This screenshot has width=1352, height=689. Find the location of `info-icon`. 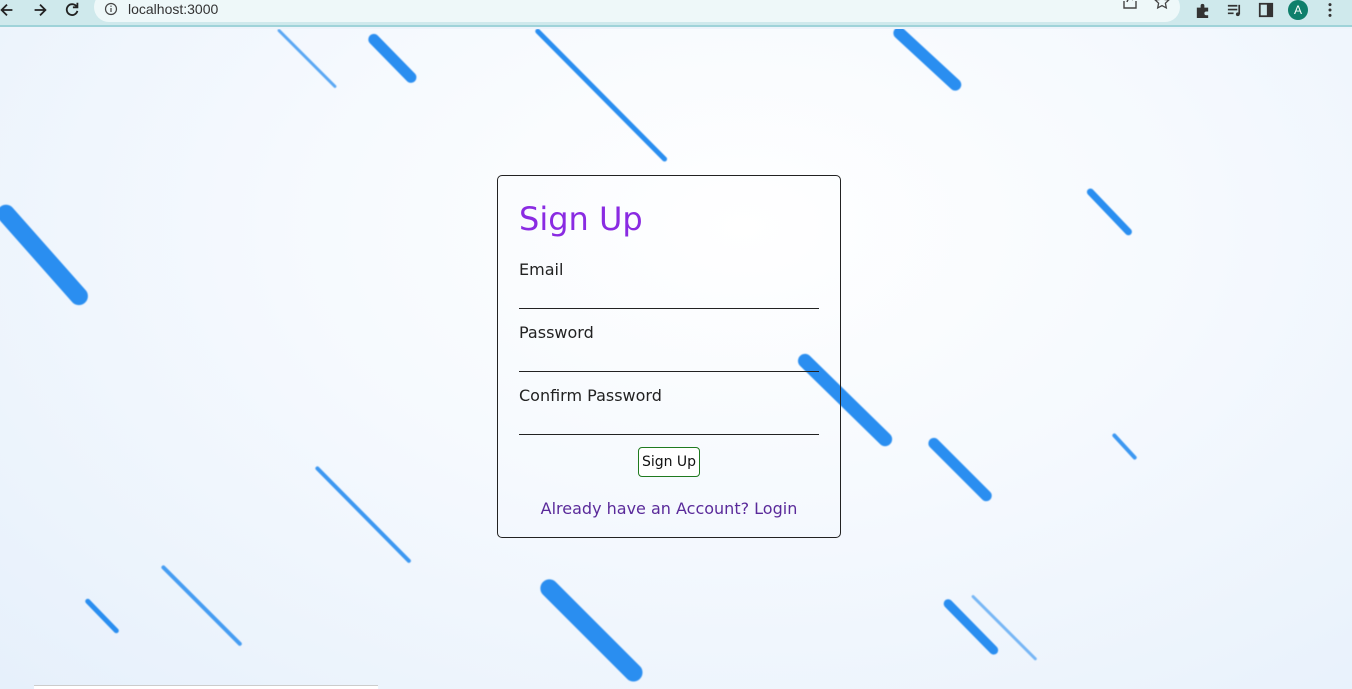

info-icon is located at coordinates (111, 9).